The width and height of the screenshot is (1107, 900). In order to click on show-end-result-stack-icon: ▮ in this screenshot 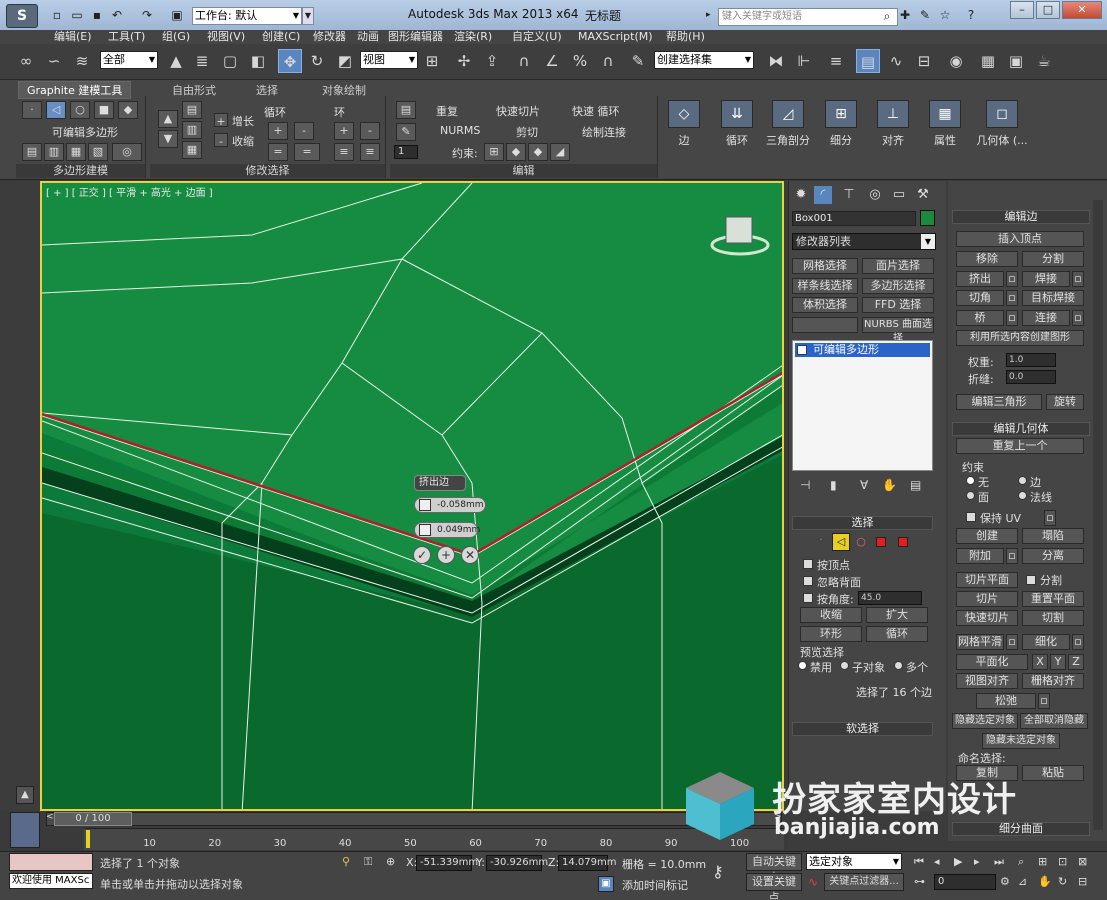, I will do `click(838, 485)`.